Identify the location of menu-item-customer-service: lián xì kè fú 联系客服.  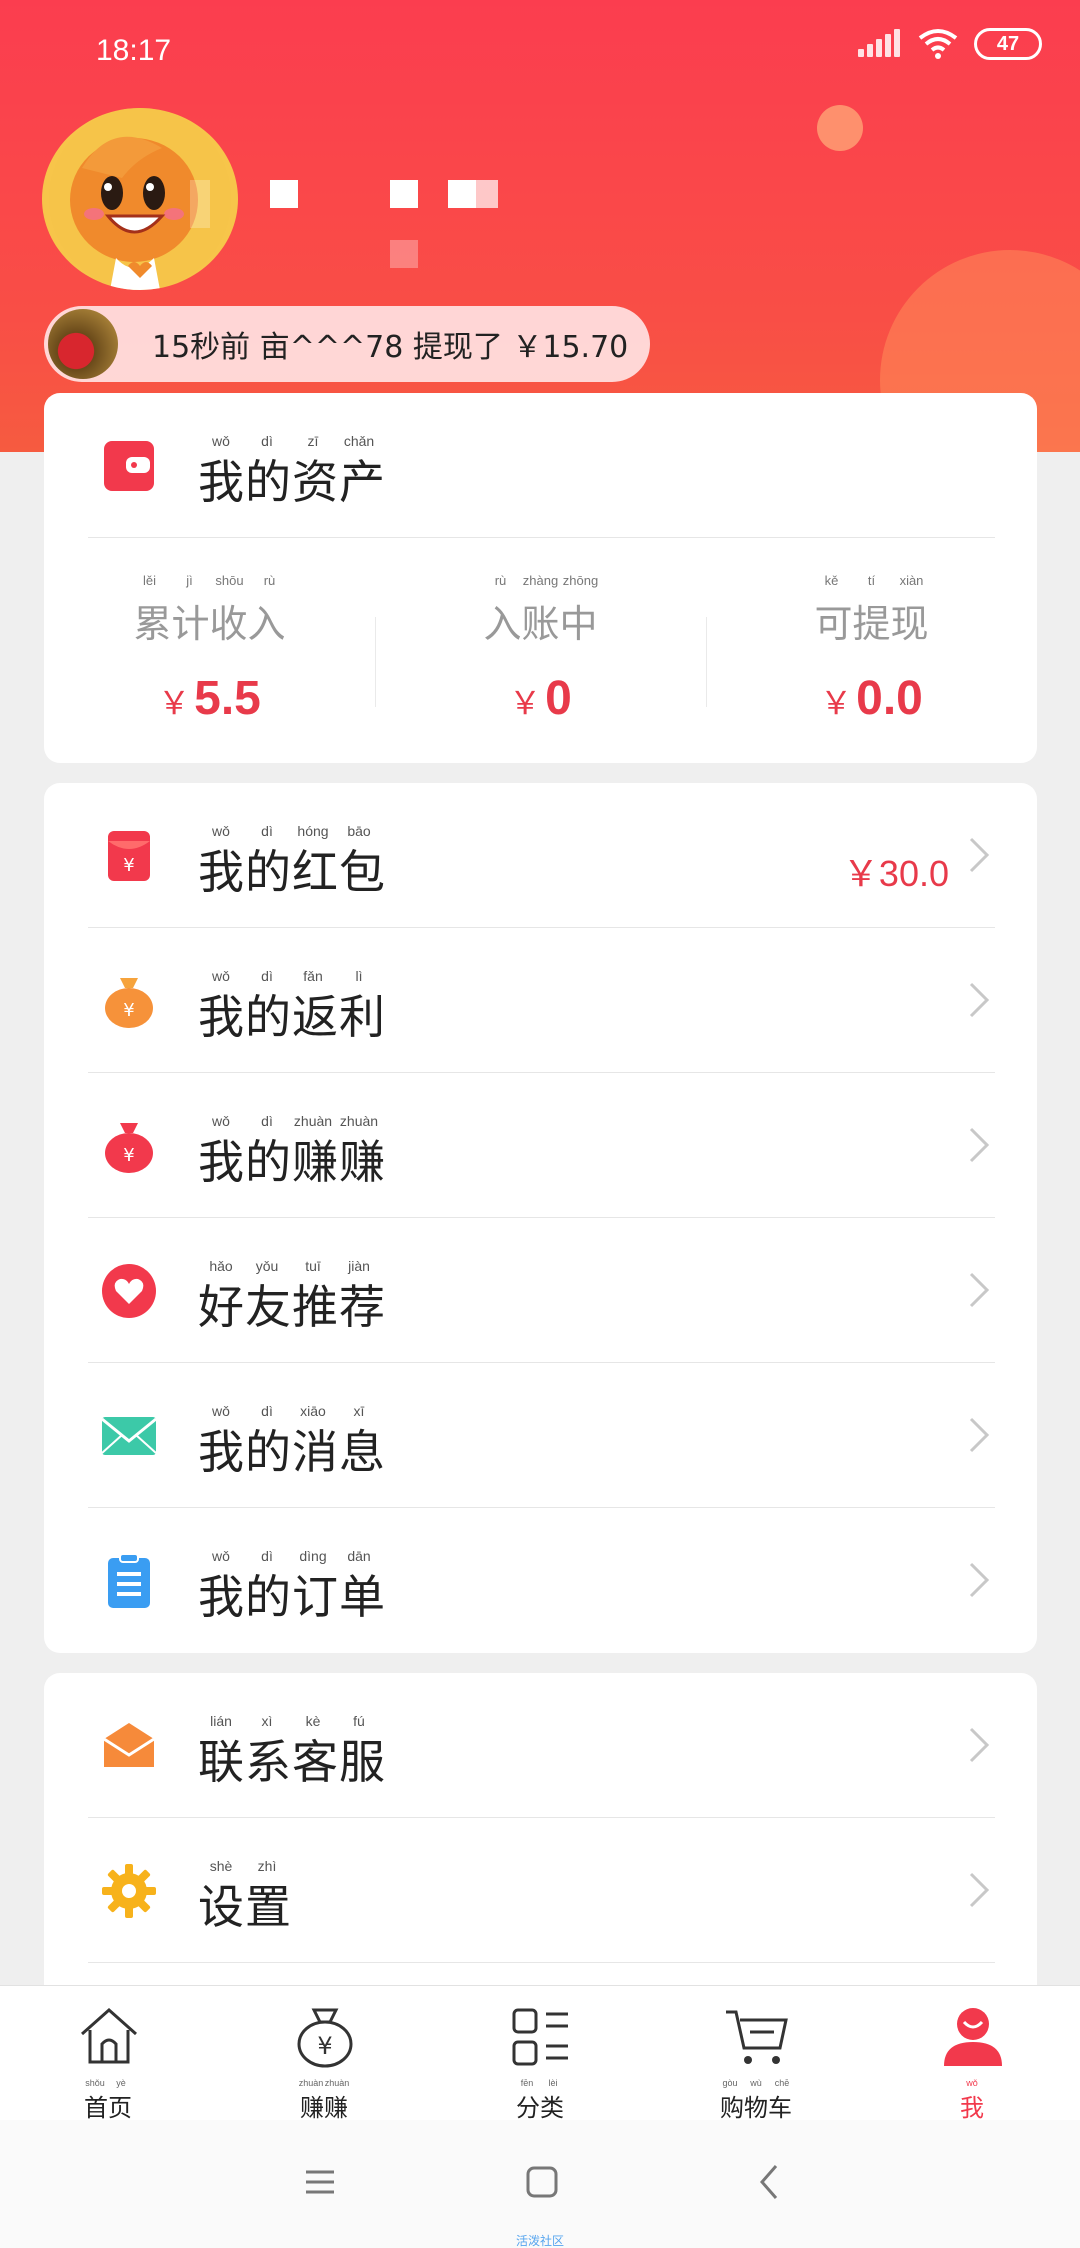
(540, 1745).